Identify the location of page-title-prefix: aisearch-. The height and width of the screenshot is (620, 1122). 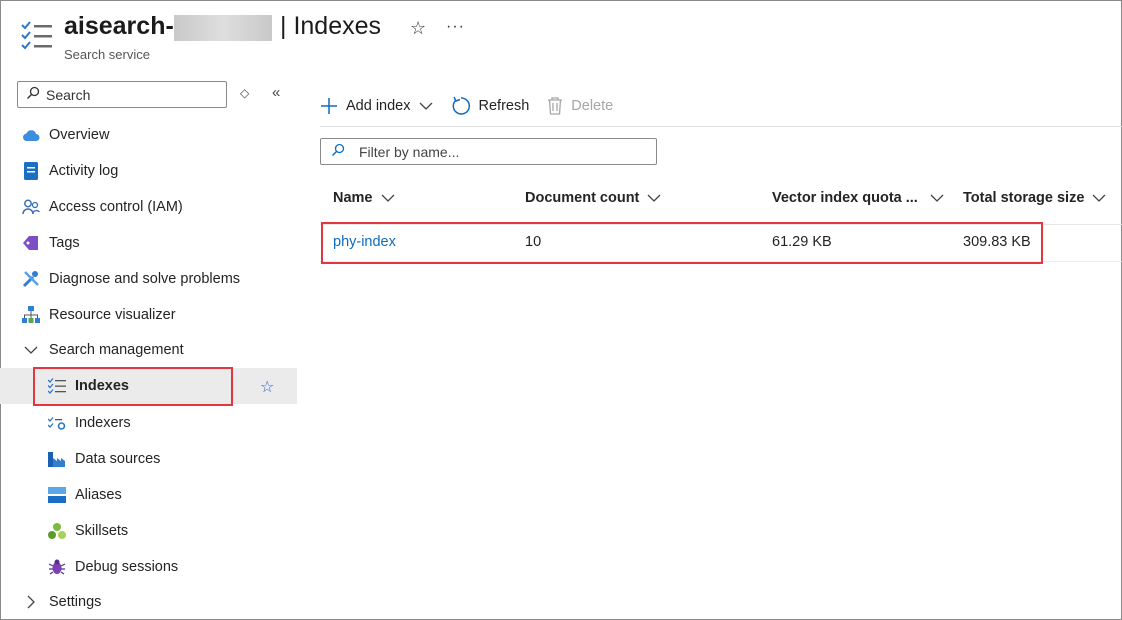
(119, 26).